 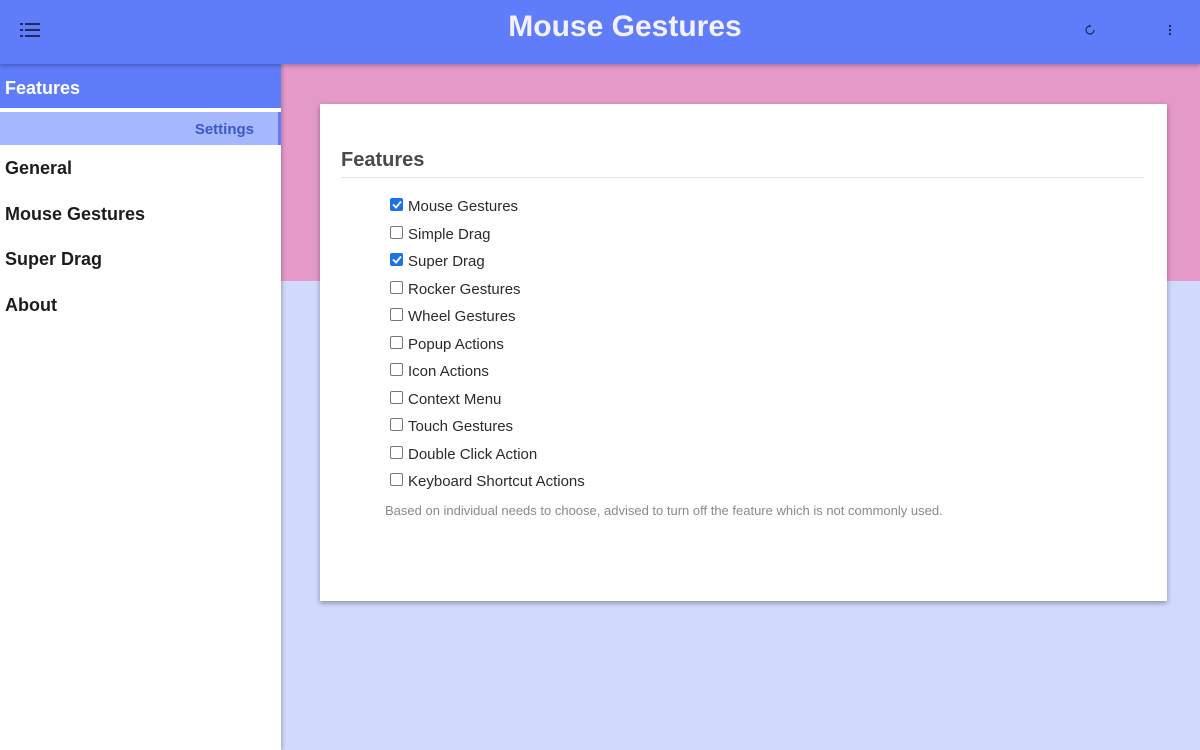 I want to click on sidebar-item-about: About, so click(x=140, y=305).